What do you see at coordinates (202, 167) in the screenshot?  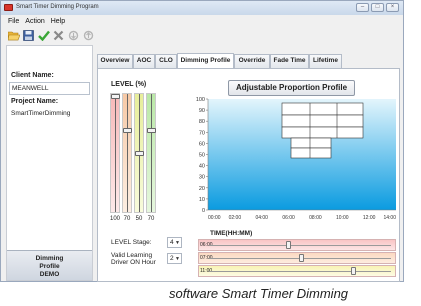 I see `y-tick-label: 40` at bounding box center [202, 167].